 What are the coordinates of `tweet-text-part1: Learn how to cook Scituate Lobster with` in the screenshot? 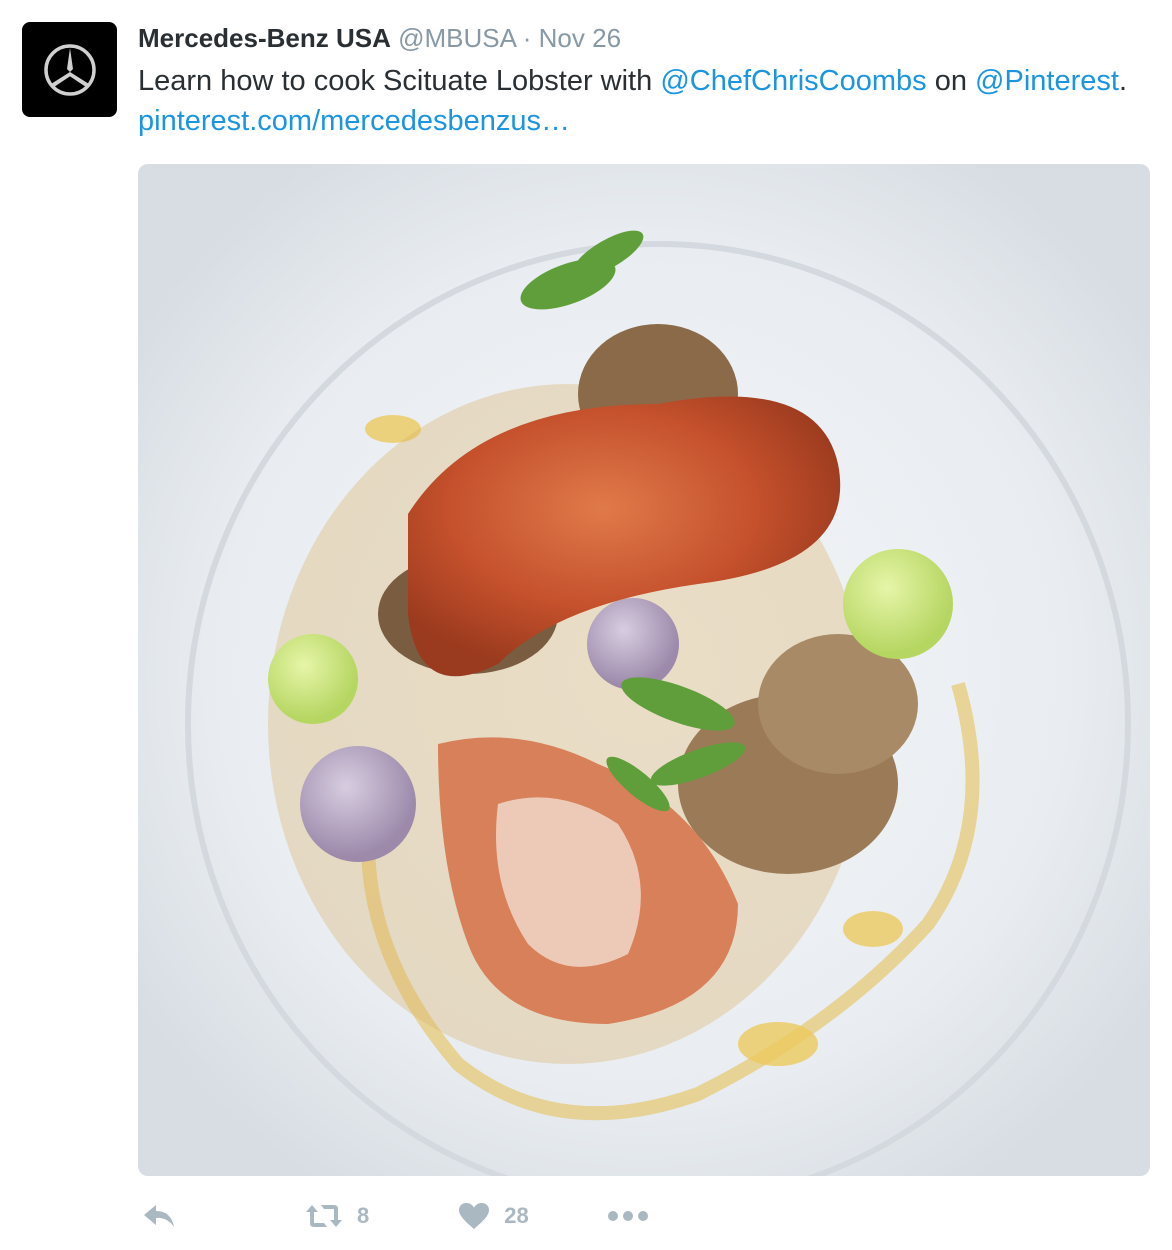 It's located at (399, 81).